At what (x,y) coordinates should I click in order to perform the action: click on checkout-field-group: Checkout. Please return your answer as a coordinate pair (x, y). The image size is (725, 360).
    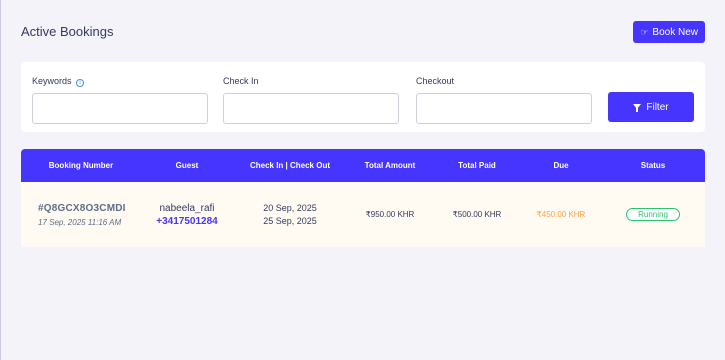
    Looking at the image, I should click on (504, 100).